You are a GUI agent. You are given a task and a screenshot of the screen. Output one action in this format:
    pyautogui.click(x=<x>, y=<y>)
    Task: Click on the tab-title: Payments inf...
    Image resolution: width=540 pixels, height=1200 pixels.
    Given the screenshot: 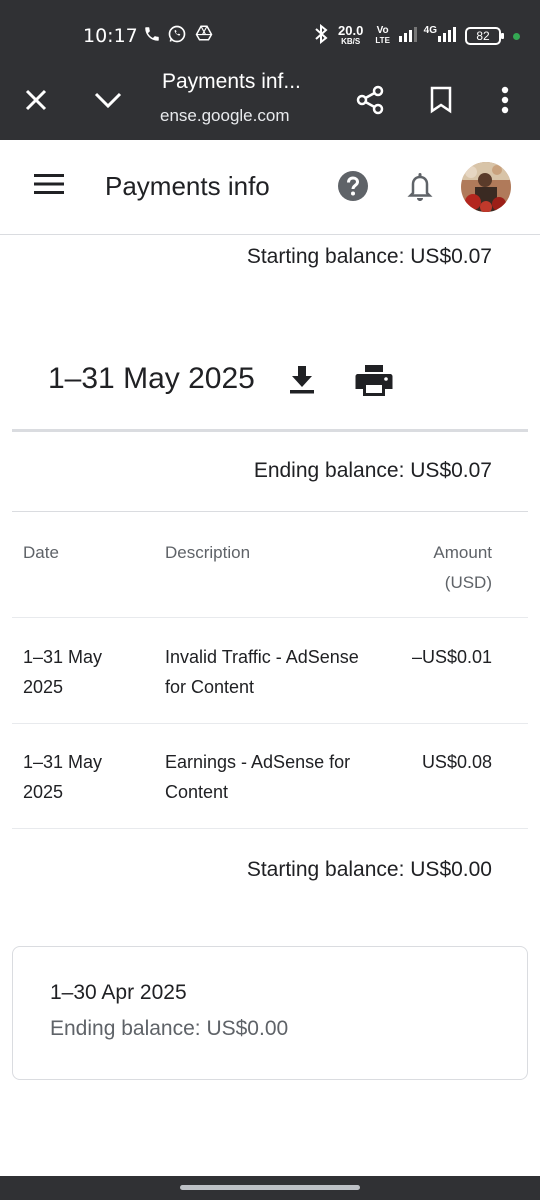 What is the action you would take?
    pyautogui.click(x=231, y=81)
    